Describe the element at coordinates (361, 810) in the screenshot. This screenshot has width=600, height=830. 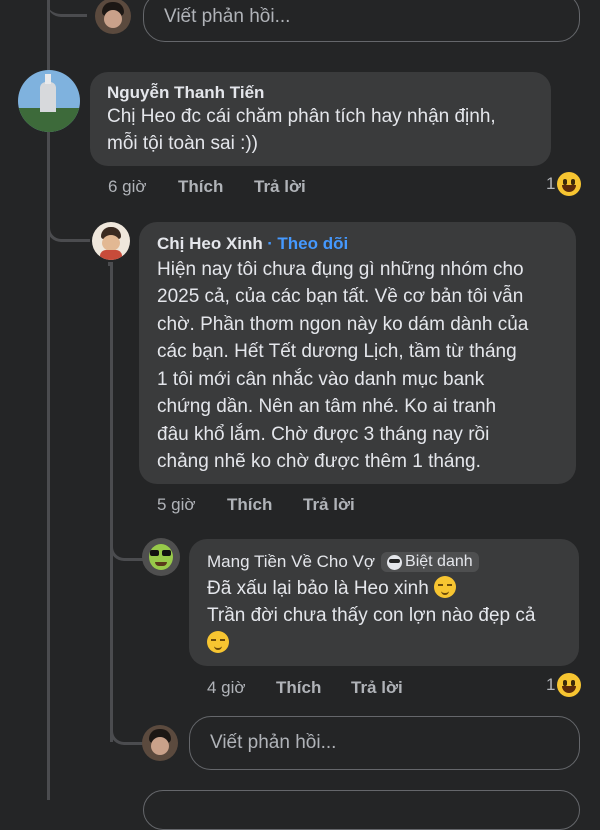
I see `reply-input-next` at that location.